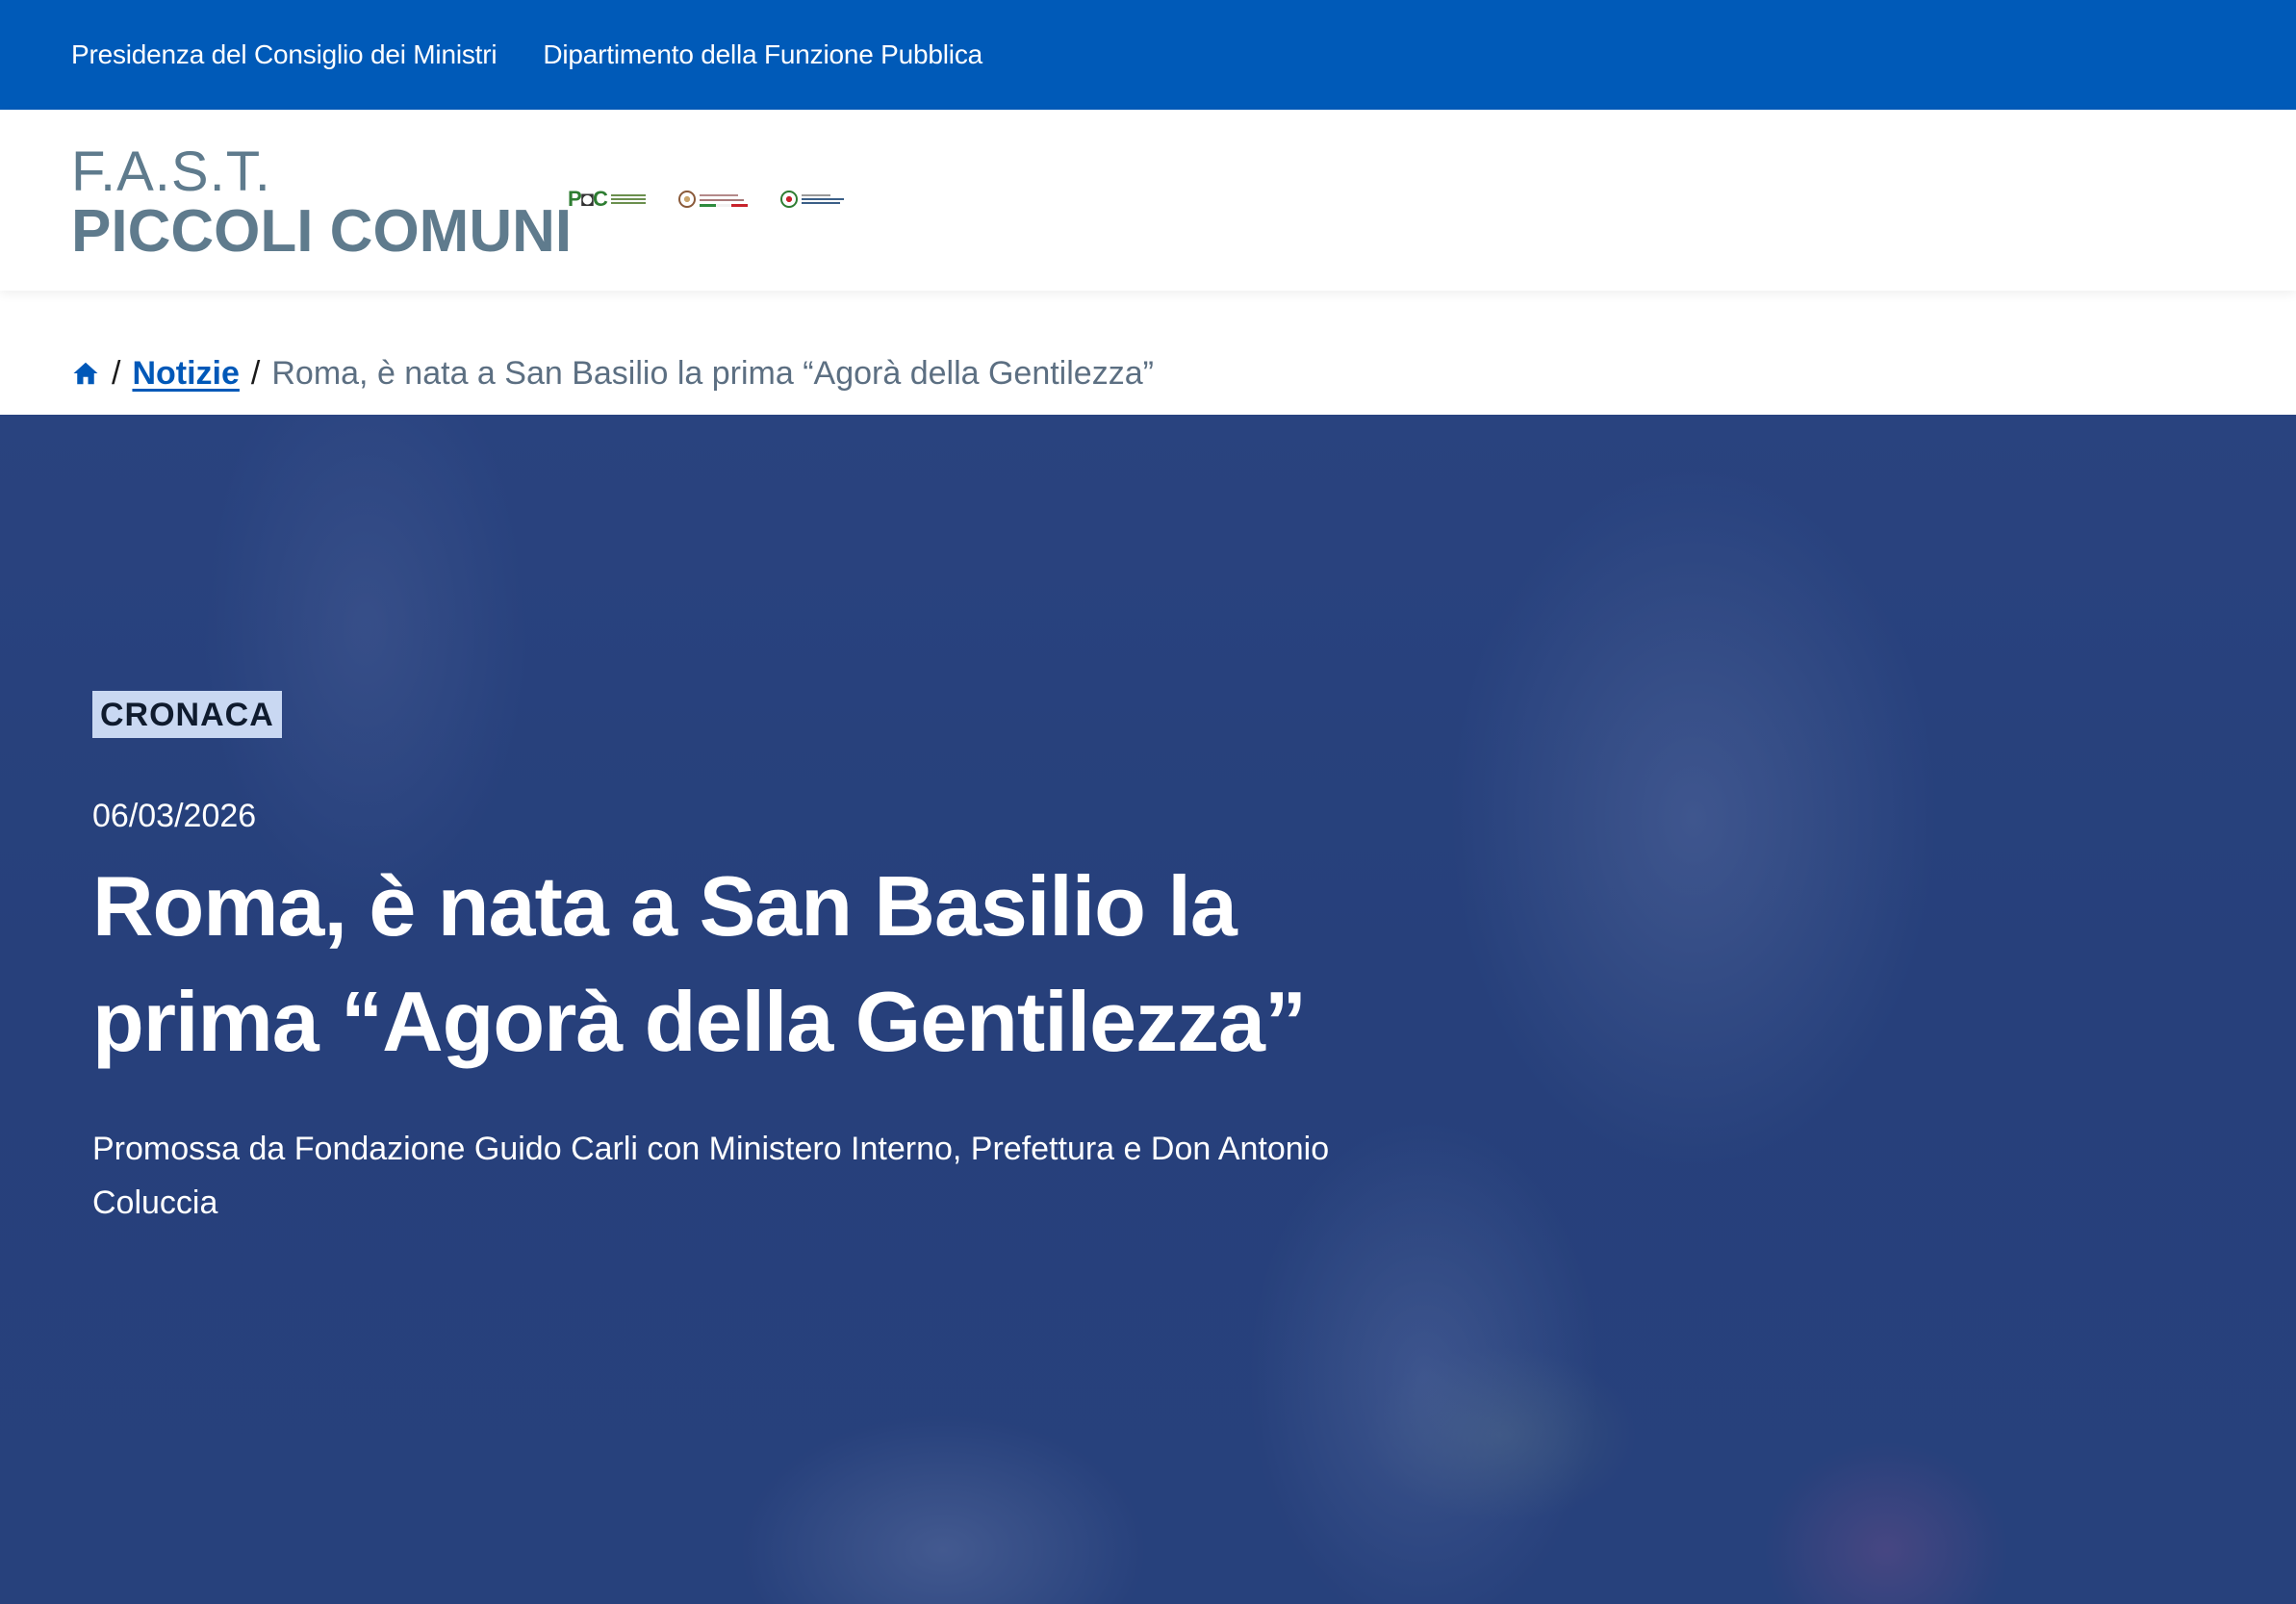 Image resolution: width=2296 pixels, height=1604 pixels. What do you see at coordinates (1148, 200) in the screenshot?
I see `site-header: F.A.S.T. PICCOLI COMUNI P◘C` at bounding box center [1148, 200].